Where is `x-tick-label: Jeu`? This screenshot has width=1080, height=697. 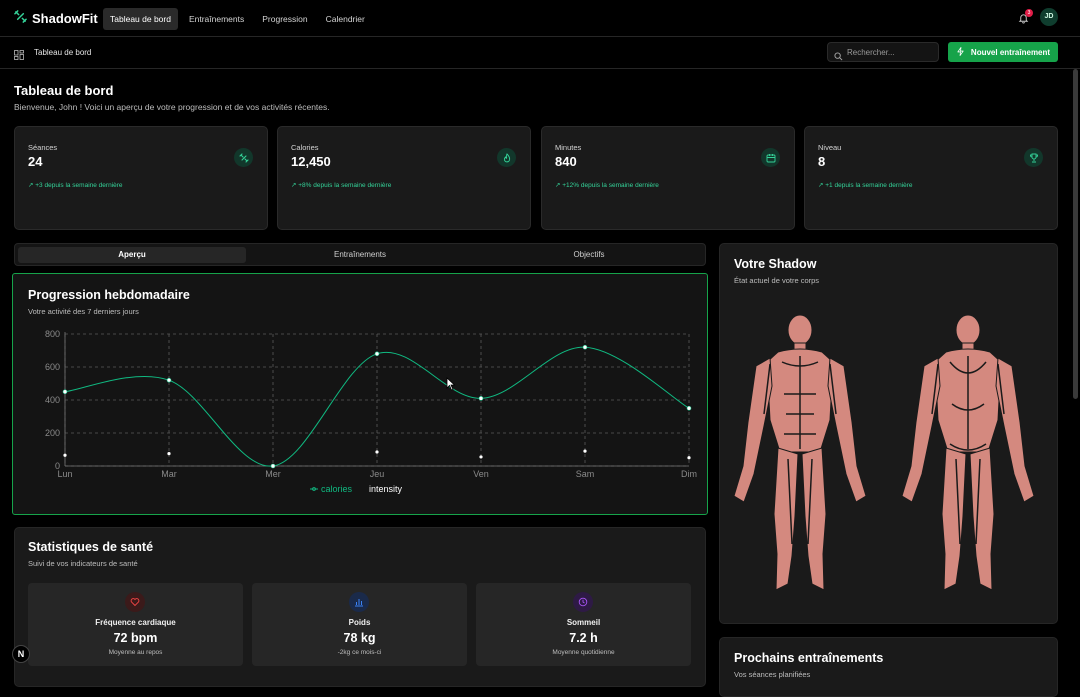
x-tick-label: Jeu is located at coordinates (377, 474).